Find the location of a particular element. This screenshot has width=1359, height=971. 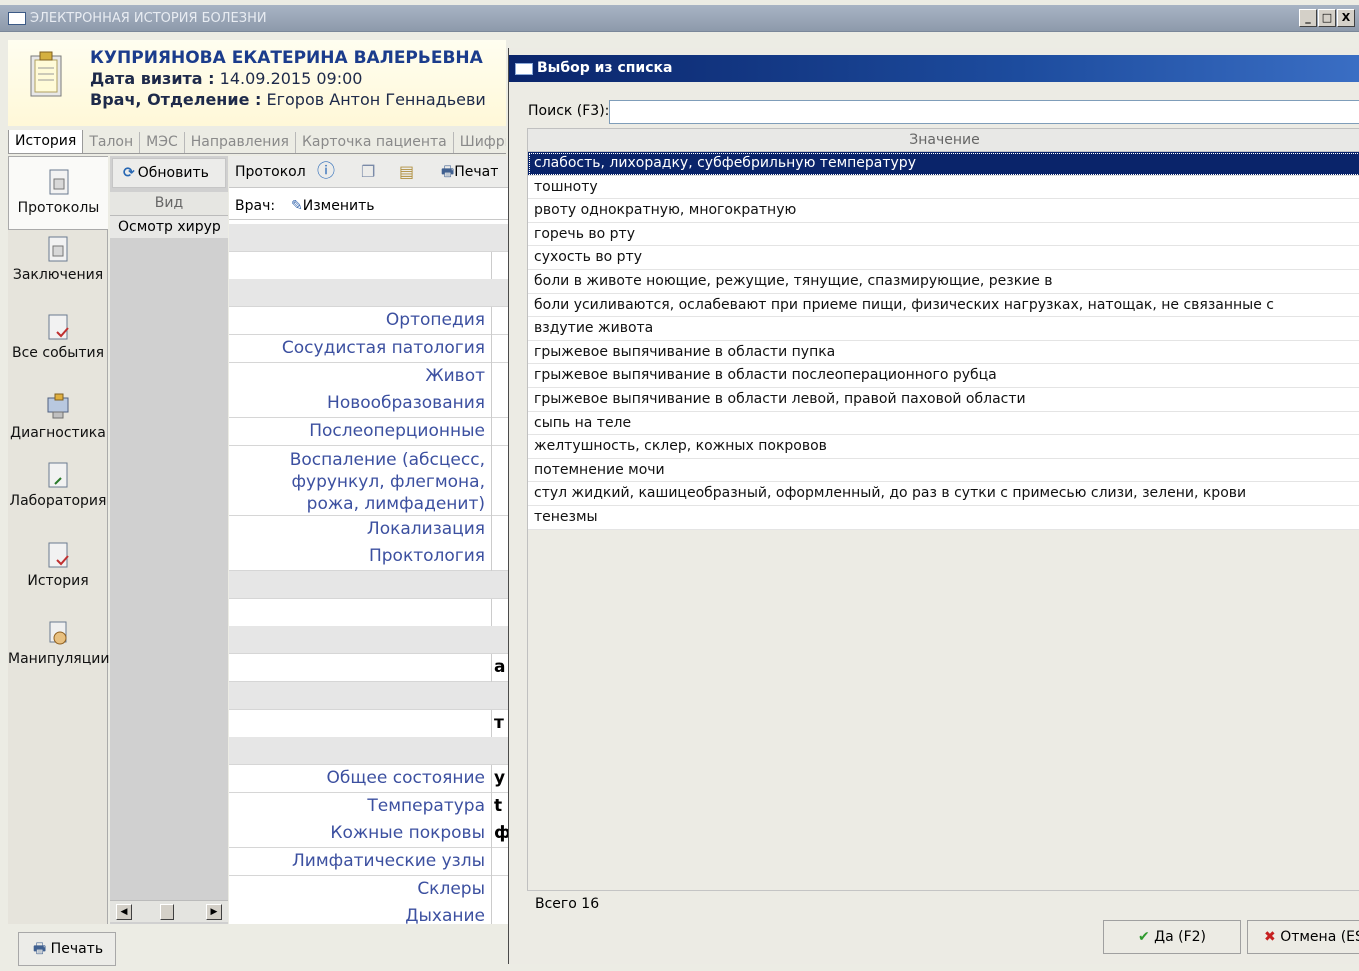

tab-mes: МЭС is located at coordinates (162, 142).